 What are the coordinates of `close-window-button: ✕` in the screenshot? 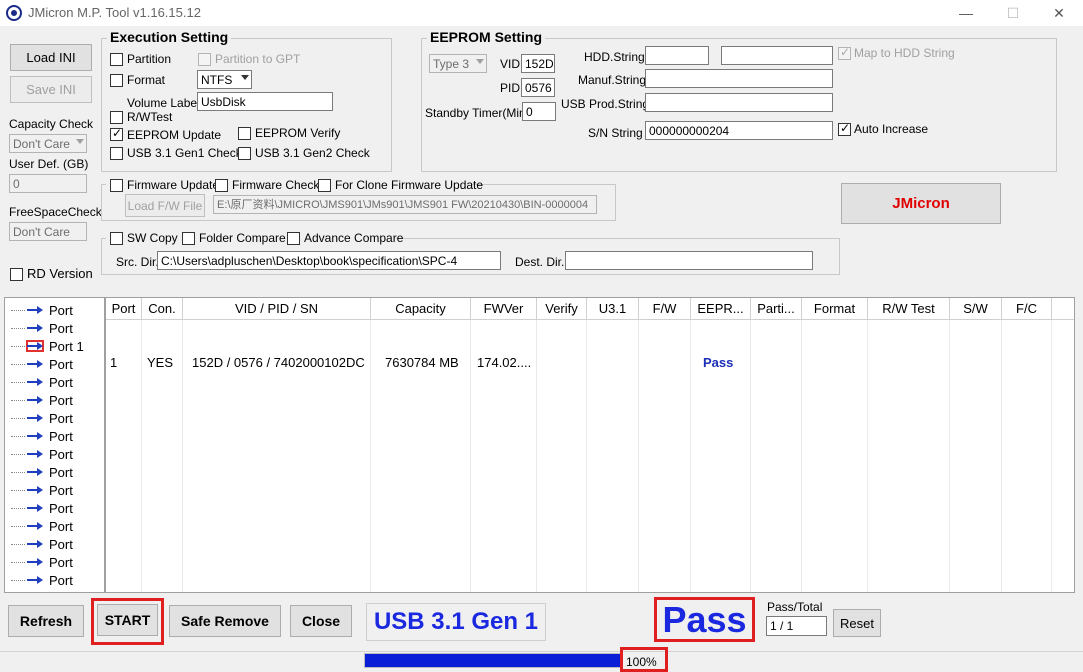 It's located at (1059, 13).